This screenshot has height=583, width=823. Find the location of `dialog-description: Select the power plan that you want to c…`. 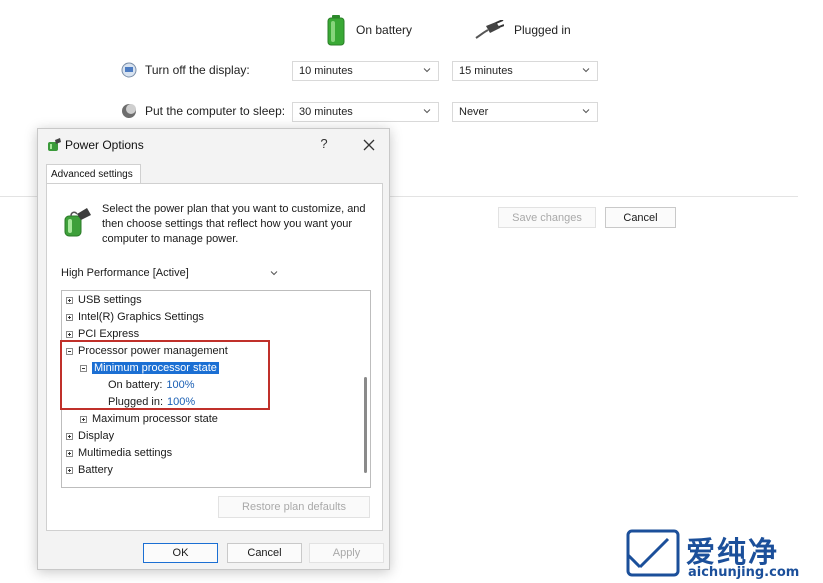

dialog-description: Select the power plan that you want to c… is located at coordinates (234, 224).